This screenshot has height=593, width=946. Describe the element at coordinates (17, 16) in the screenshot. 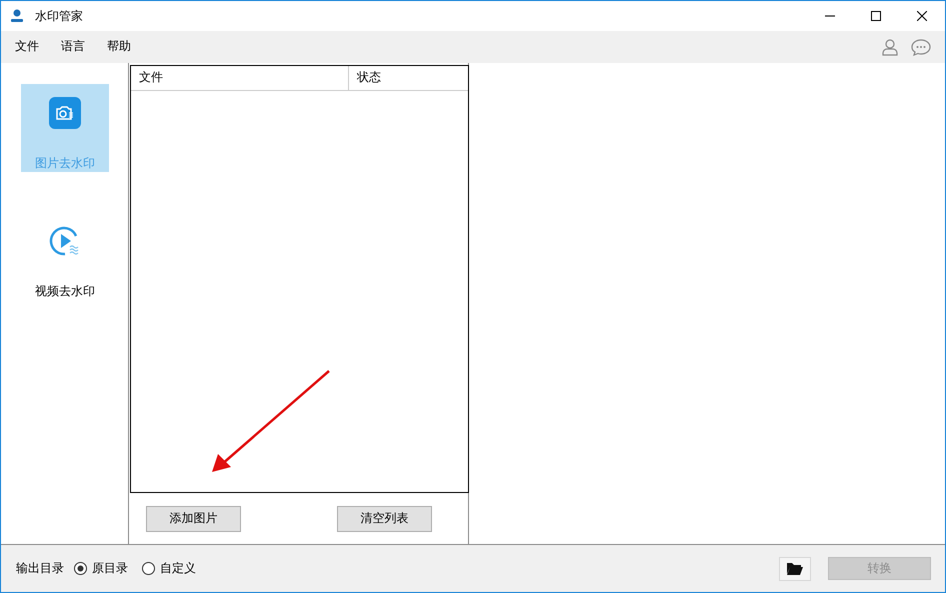

I see `app-icon` at that location.